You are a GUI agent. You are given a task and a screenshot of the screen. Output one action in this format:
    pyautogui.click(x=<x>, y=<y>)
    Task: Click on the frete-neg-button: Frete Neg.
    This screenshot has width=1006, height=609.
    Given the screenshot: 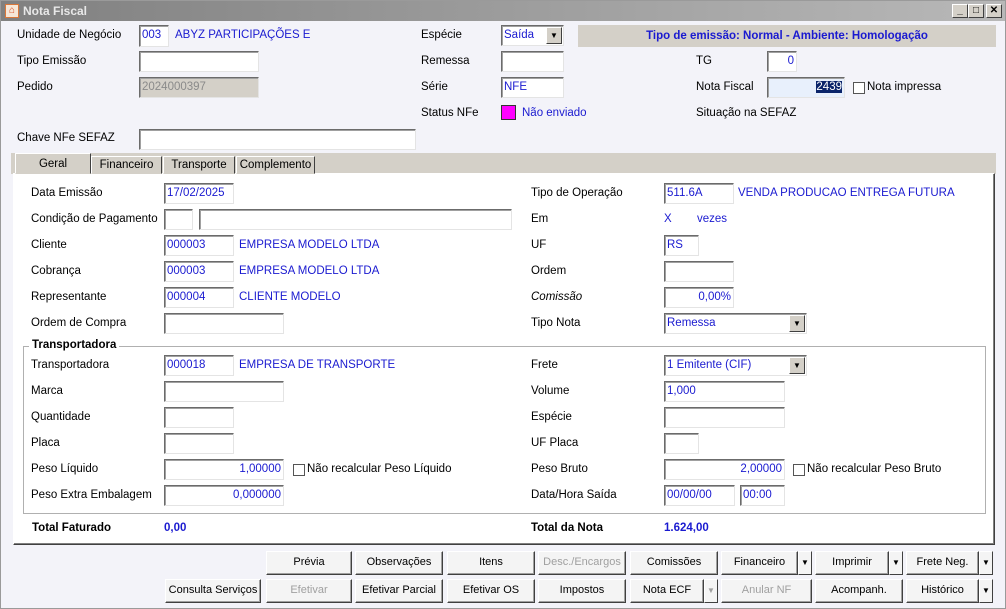 What is the action you would take?
    pyautogui.click(x=942, y=563)
    